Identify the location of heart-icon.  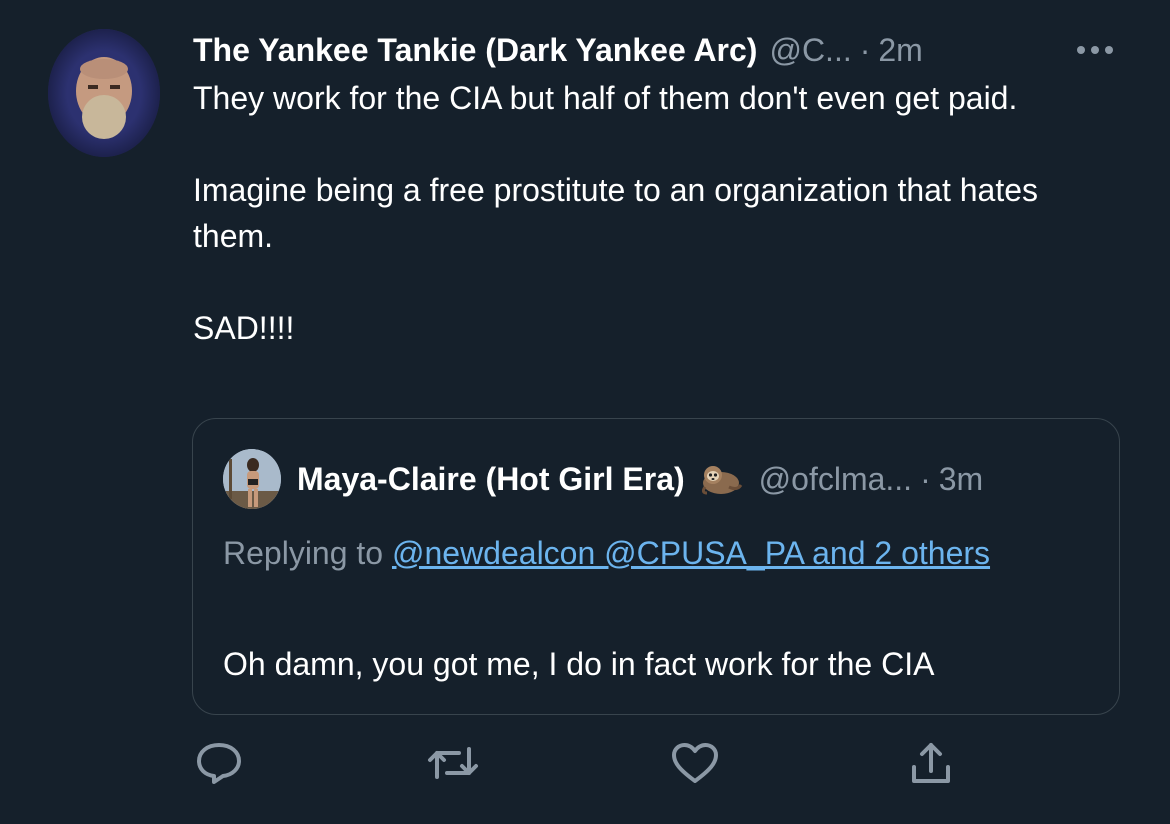
(695, 763).